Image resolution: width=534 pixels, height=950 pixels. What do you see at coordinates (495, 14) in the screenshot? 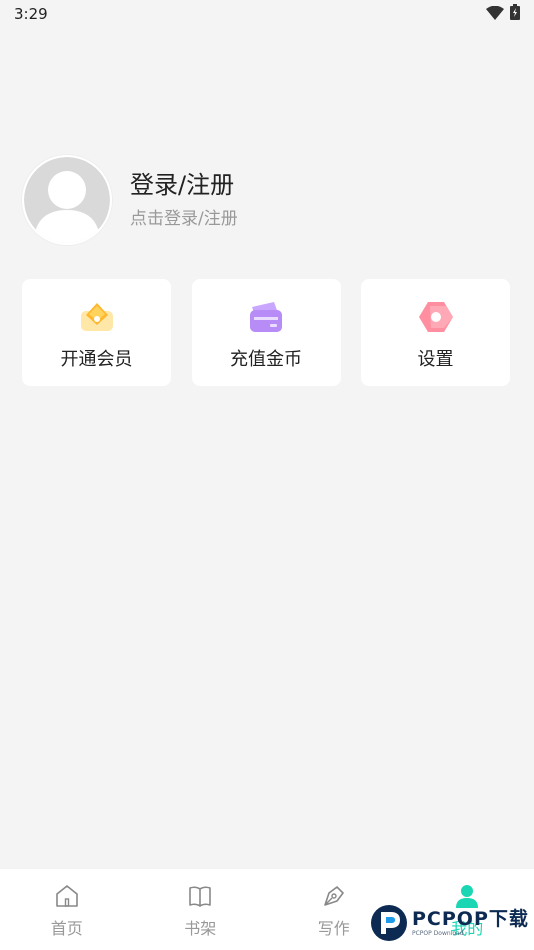
I see `wifi-icon` at bounding box center [495, 14].